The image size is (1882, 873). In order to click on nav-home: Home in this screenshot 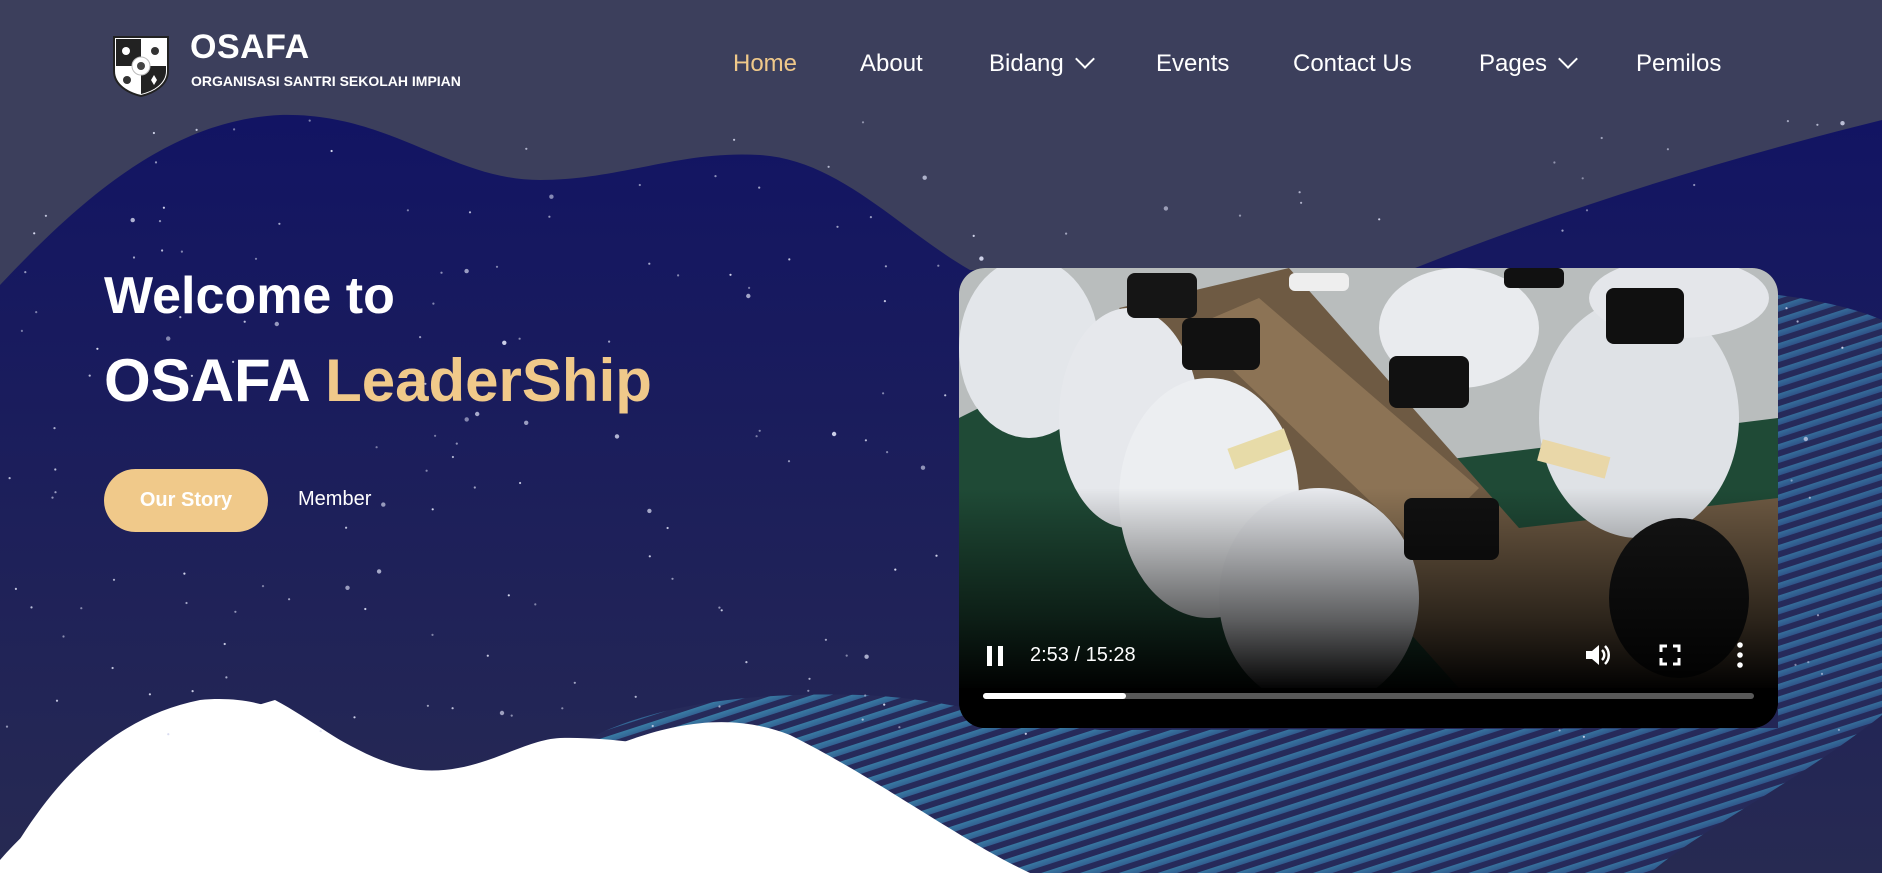, I will do `click(765, 64)`.